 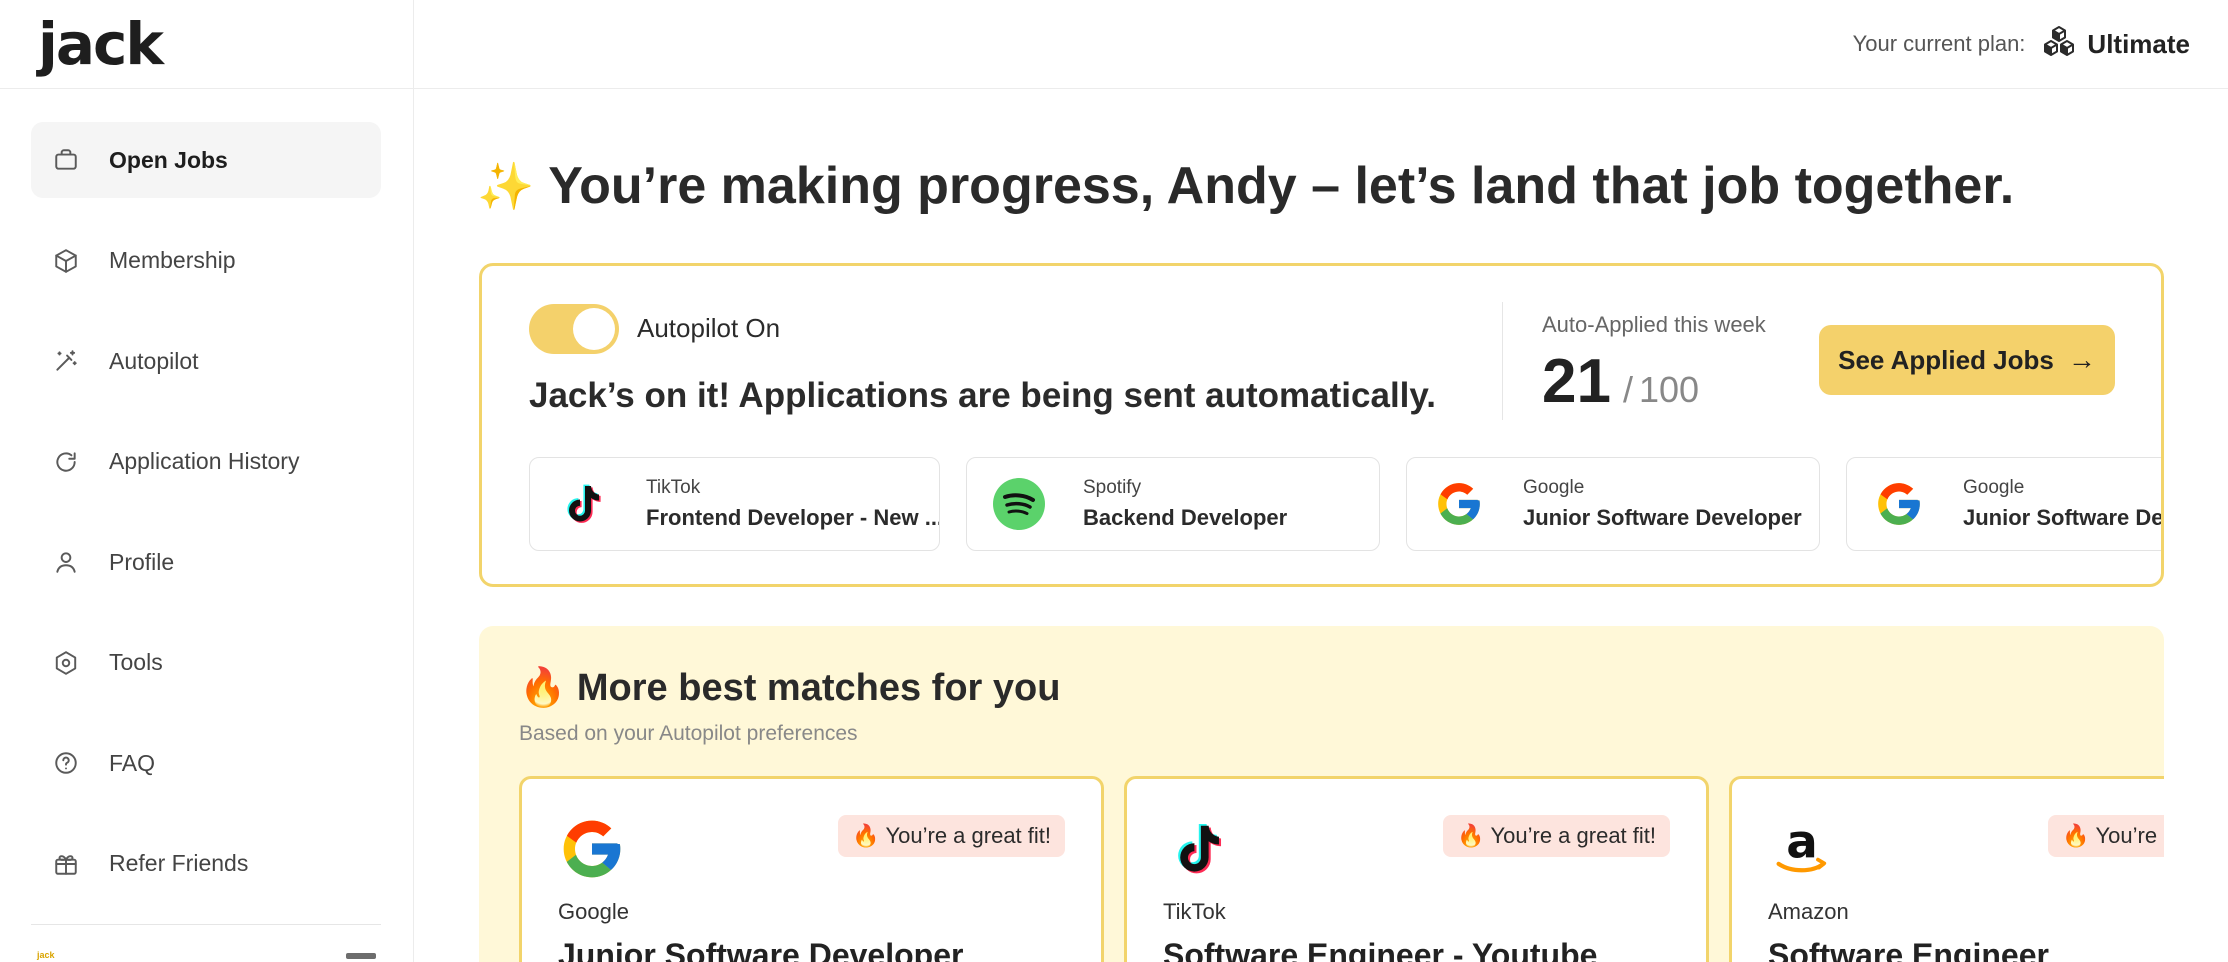 I want to click on sidebar-item-label: FAQ, so click(x=132, y=762).